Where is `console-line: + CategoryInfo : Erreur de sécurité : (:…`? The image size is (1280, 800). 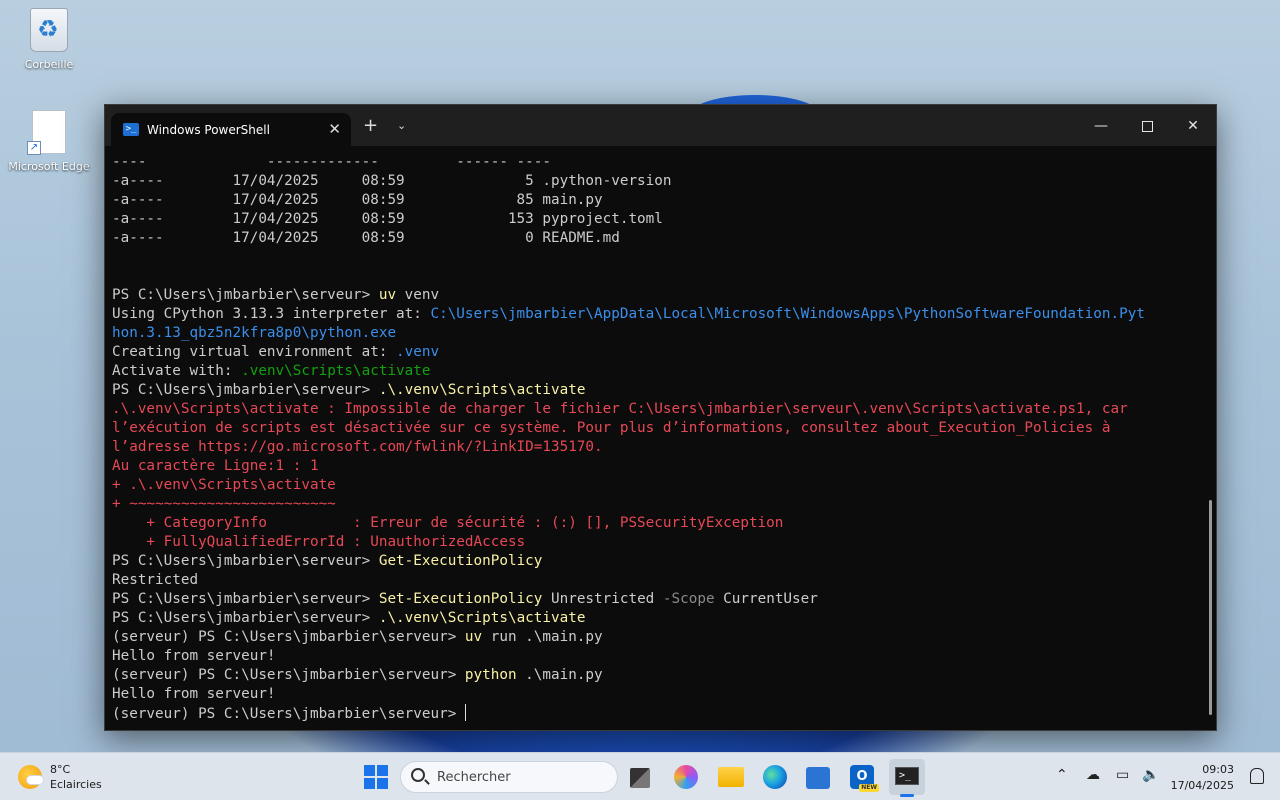 console-line: + CategoryInfo : Erreur de sécurité : (:… is located at coordinates (656, 523).